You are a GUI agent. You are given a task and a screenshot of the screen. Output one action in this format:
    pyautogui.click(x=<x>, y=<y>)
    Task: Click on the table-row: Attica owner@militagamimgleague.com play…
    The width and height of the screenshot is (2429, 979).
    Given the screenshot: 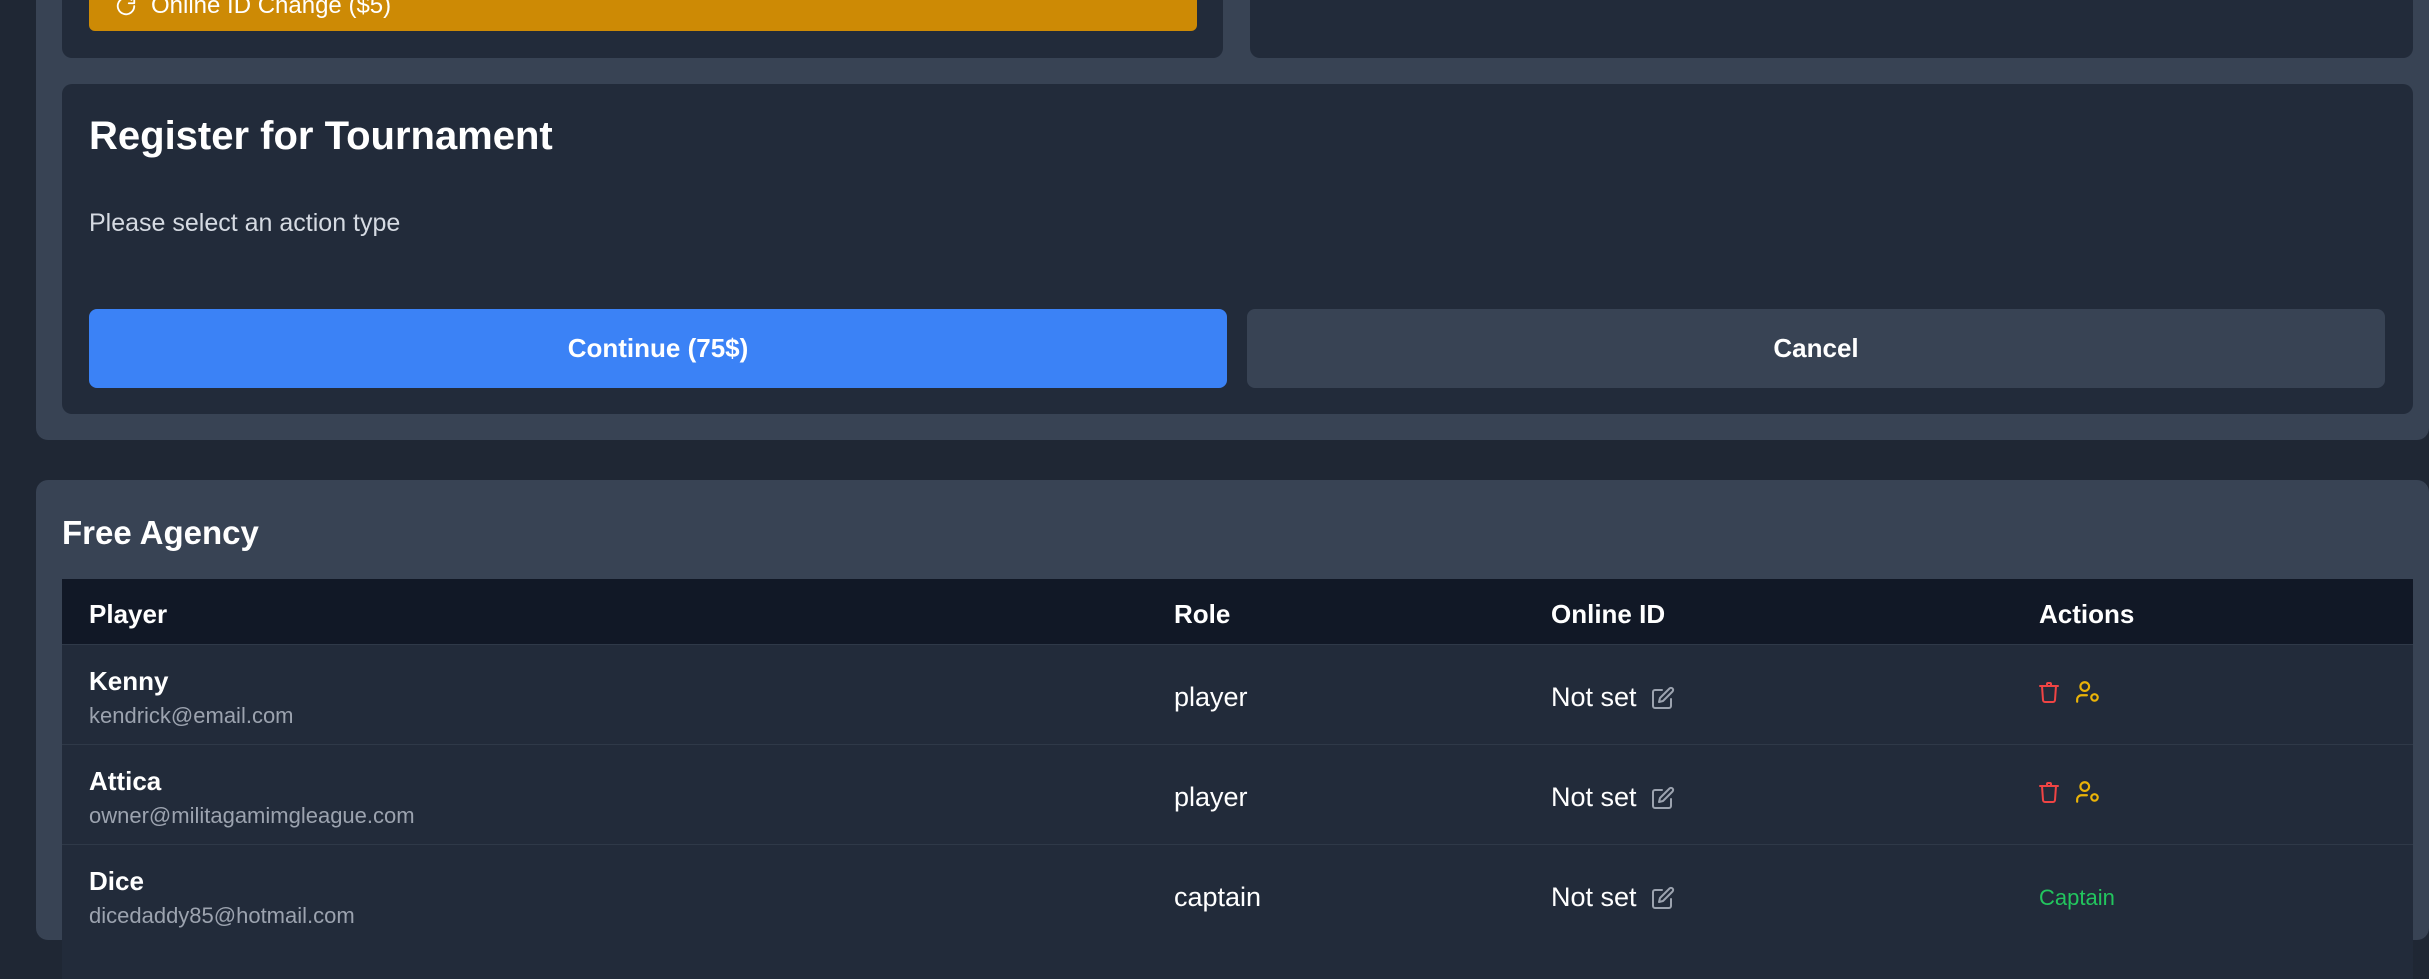 What is the action you would take?
    pyautogui.click(x=1237, y=794)
    